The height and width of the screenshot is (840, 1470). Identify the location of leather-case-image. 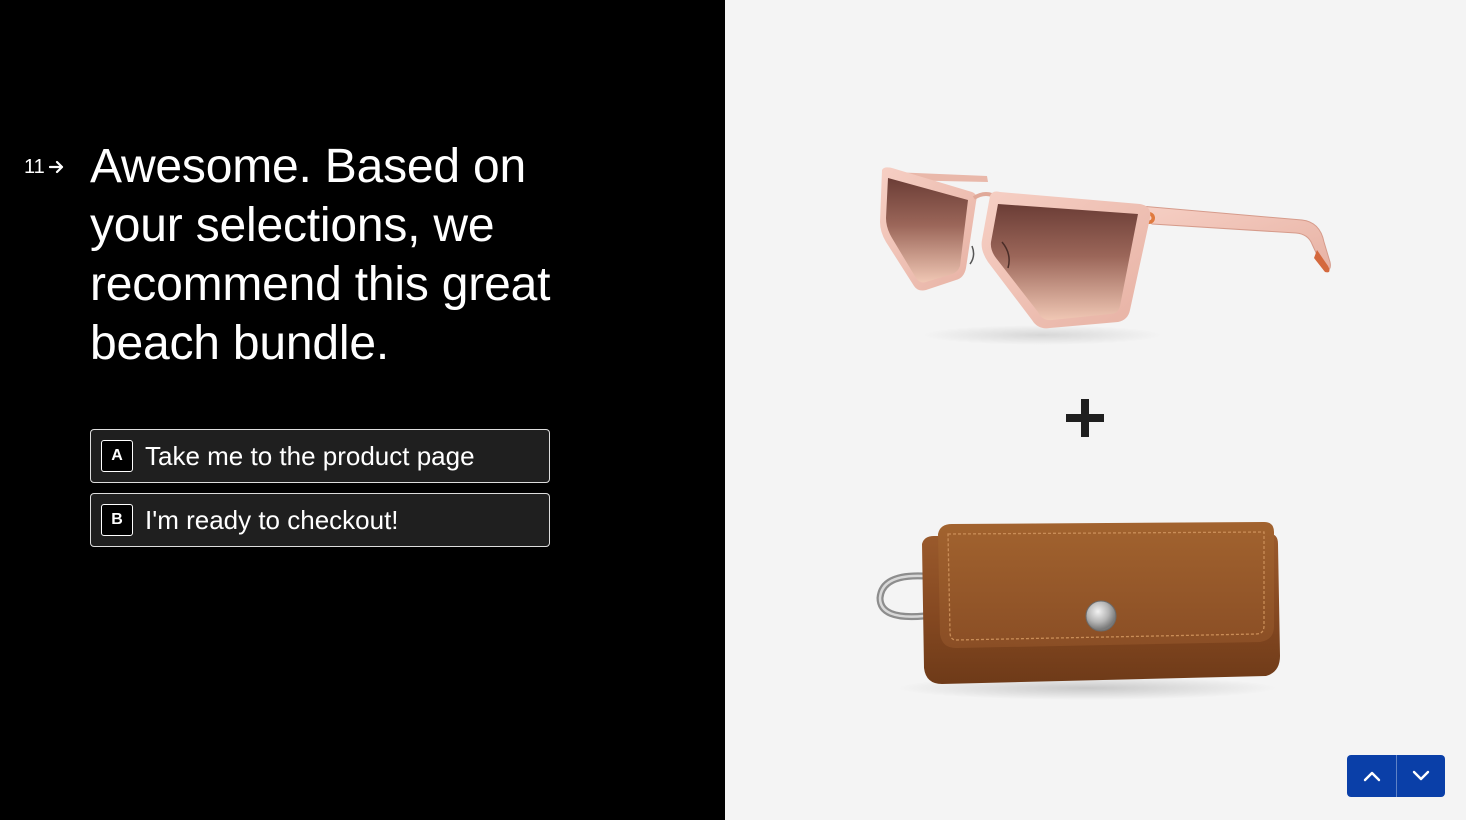
(1078, 611).